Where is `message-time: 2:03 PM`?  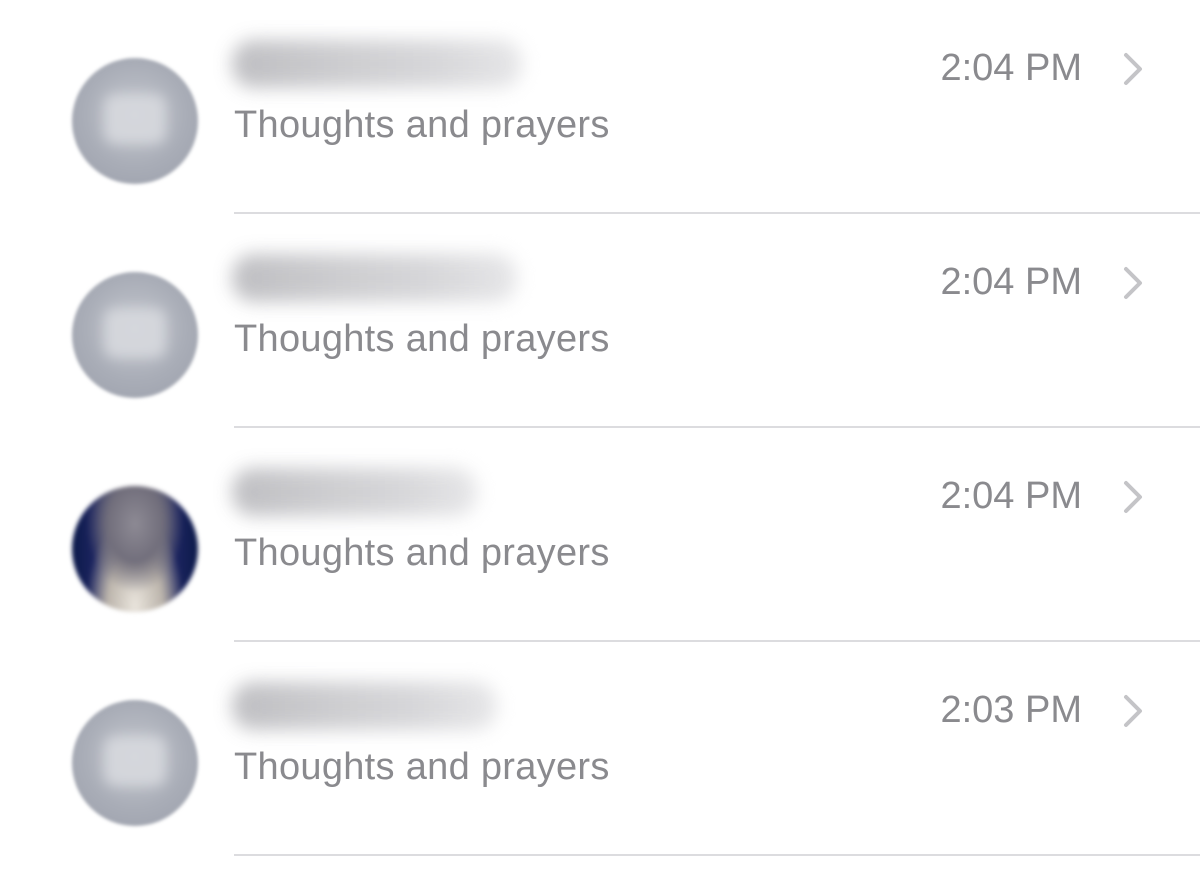
message-time: 2:03 PM is located at coordinates (1011, 710).